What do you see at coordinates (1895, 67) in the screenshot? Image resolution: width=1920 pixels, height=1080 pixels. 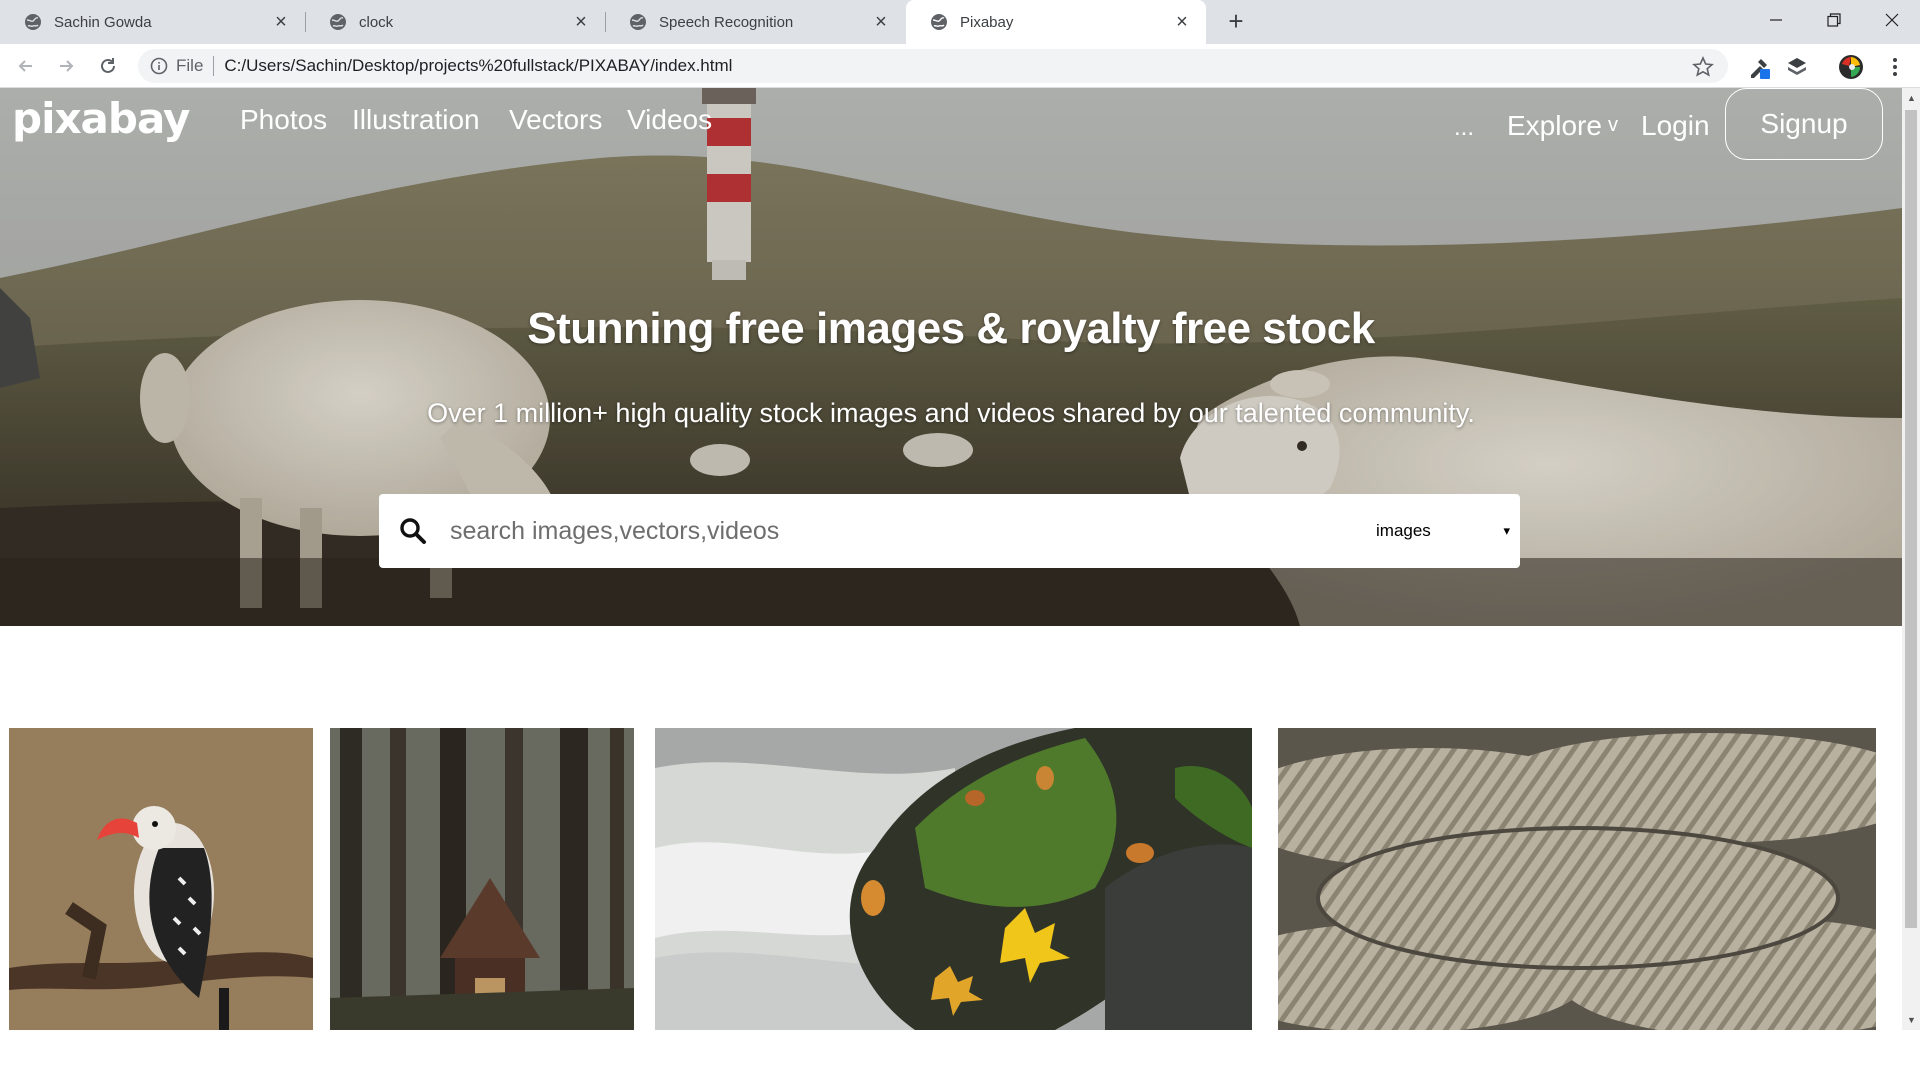 I see `menu-dots-icon` at bounding box center [1895, 67].